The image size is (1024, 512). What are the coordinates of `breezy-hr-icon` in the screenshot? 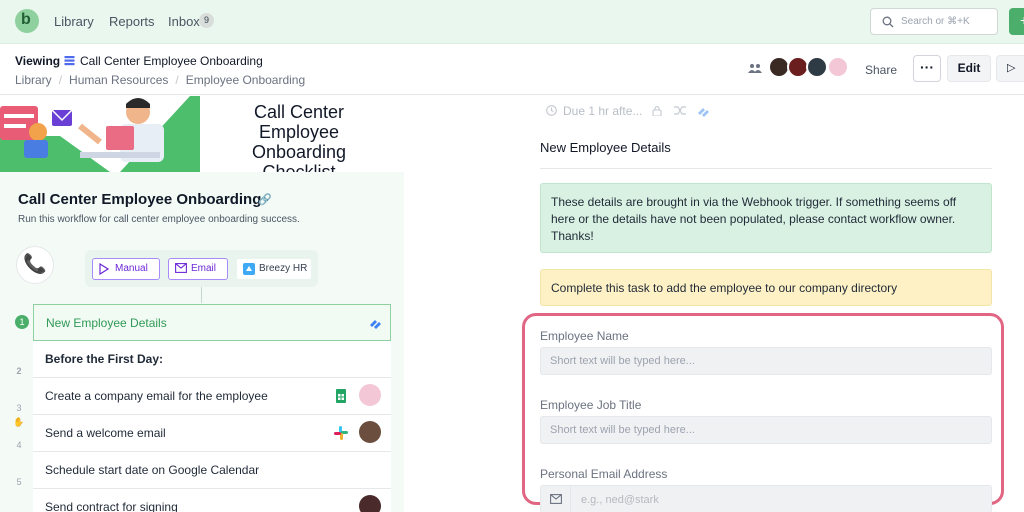 It's located at (249, 269).